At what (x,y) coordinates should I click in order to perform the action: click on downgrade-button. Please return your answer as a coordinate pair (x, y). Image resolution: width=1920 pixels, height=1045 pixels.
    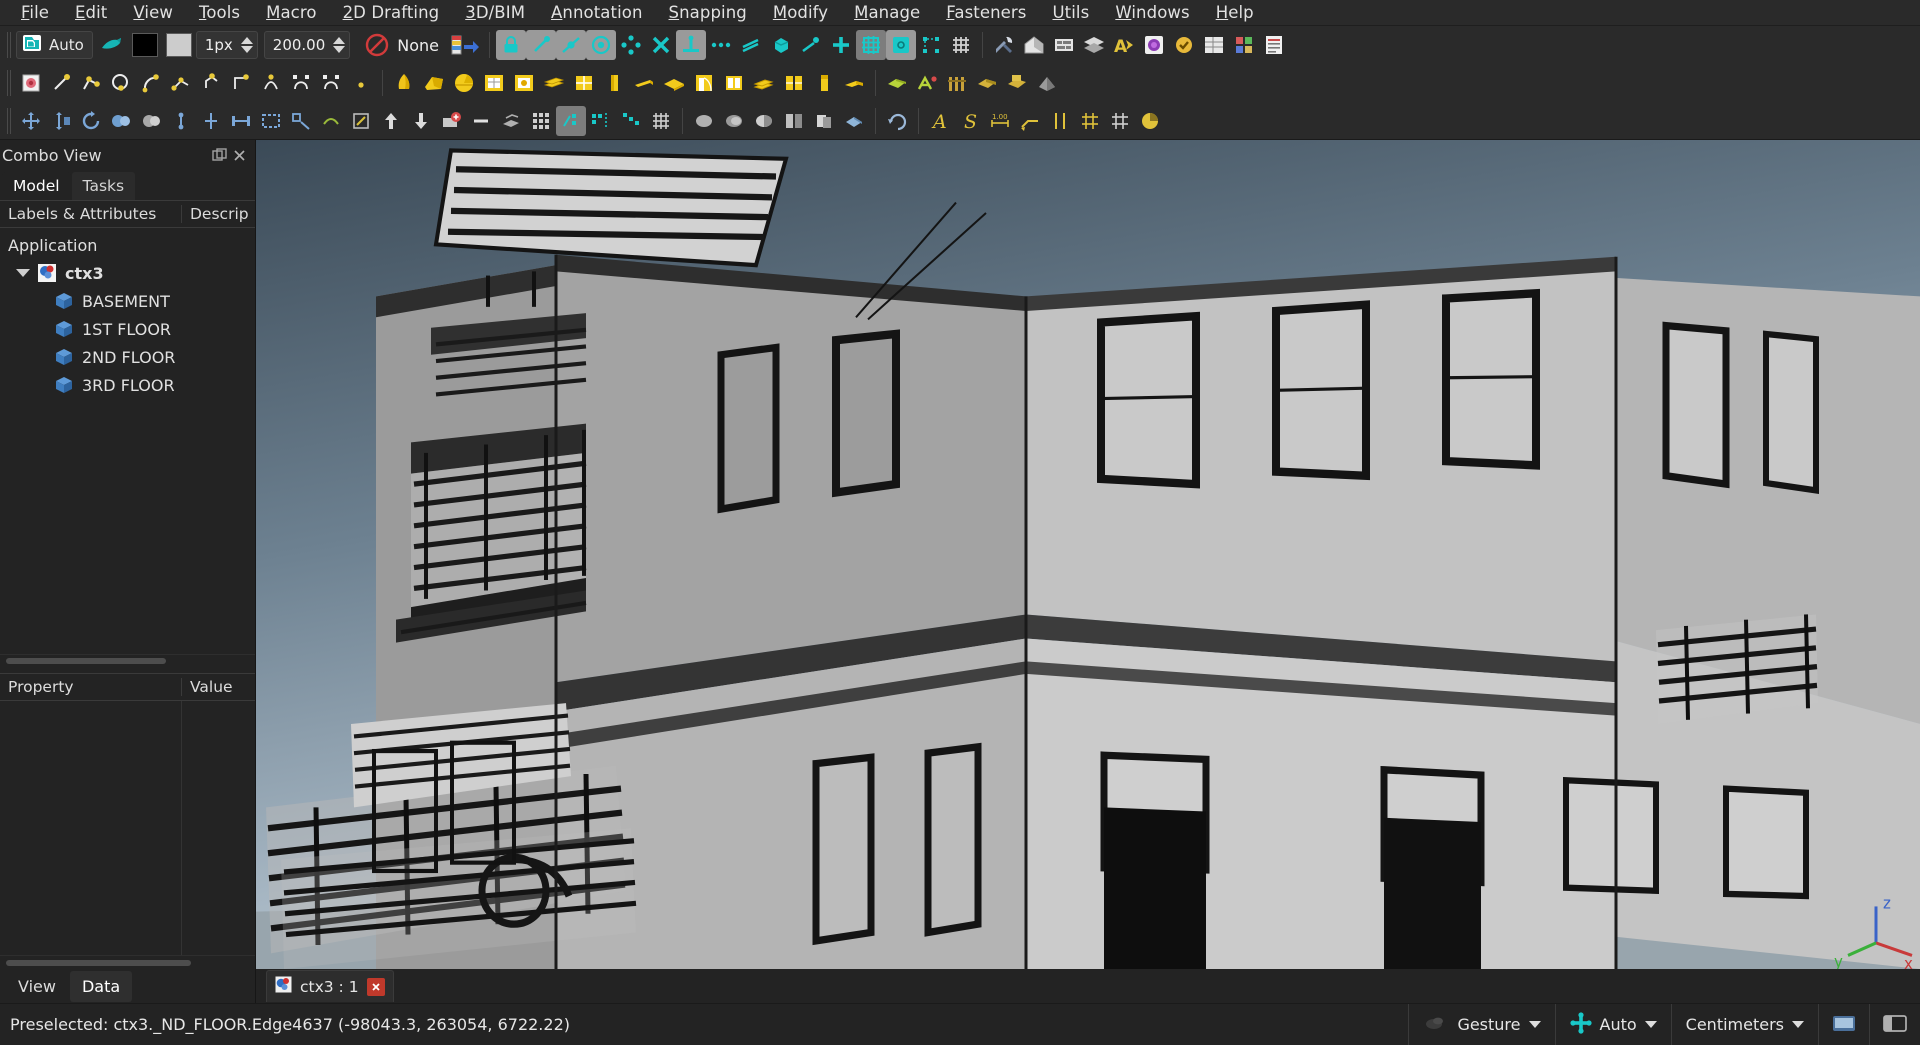
    Looking at the image, I should click on (421, 121).